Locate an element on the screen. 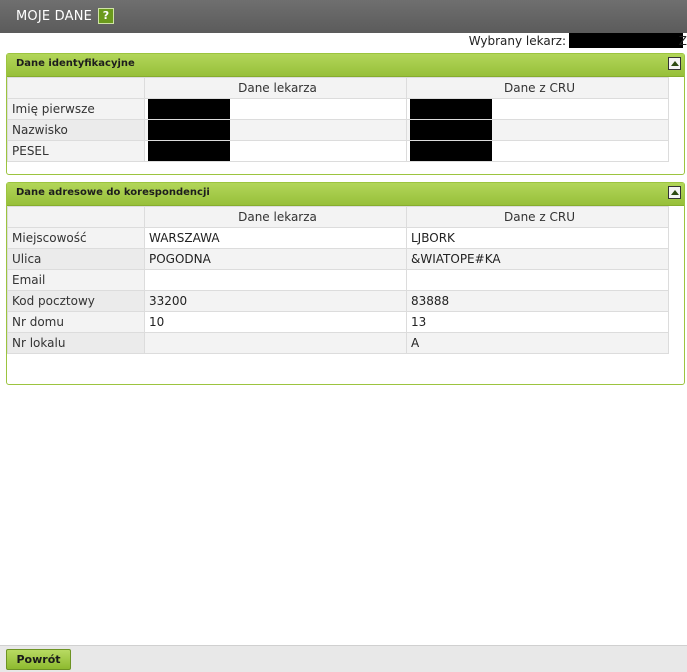 The width and height of the screenshot is (687, 672). table-row: Nr domu 10 13 is located at coordinates (338, 322).